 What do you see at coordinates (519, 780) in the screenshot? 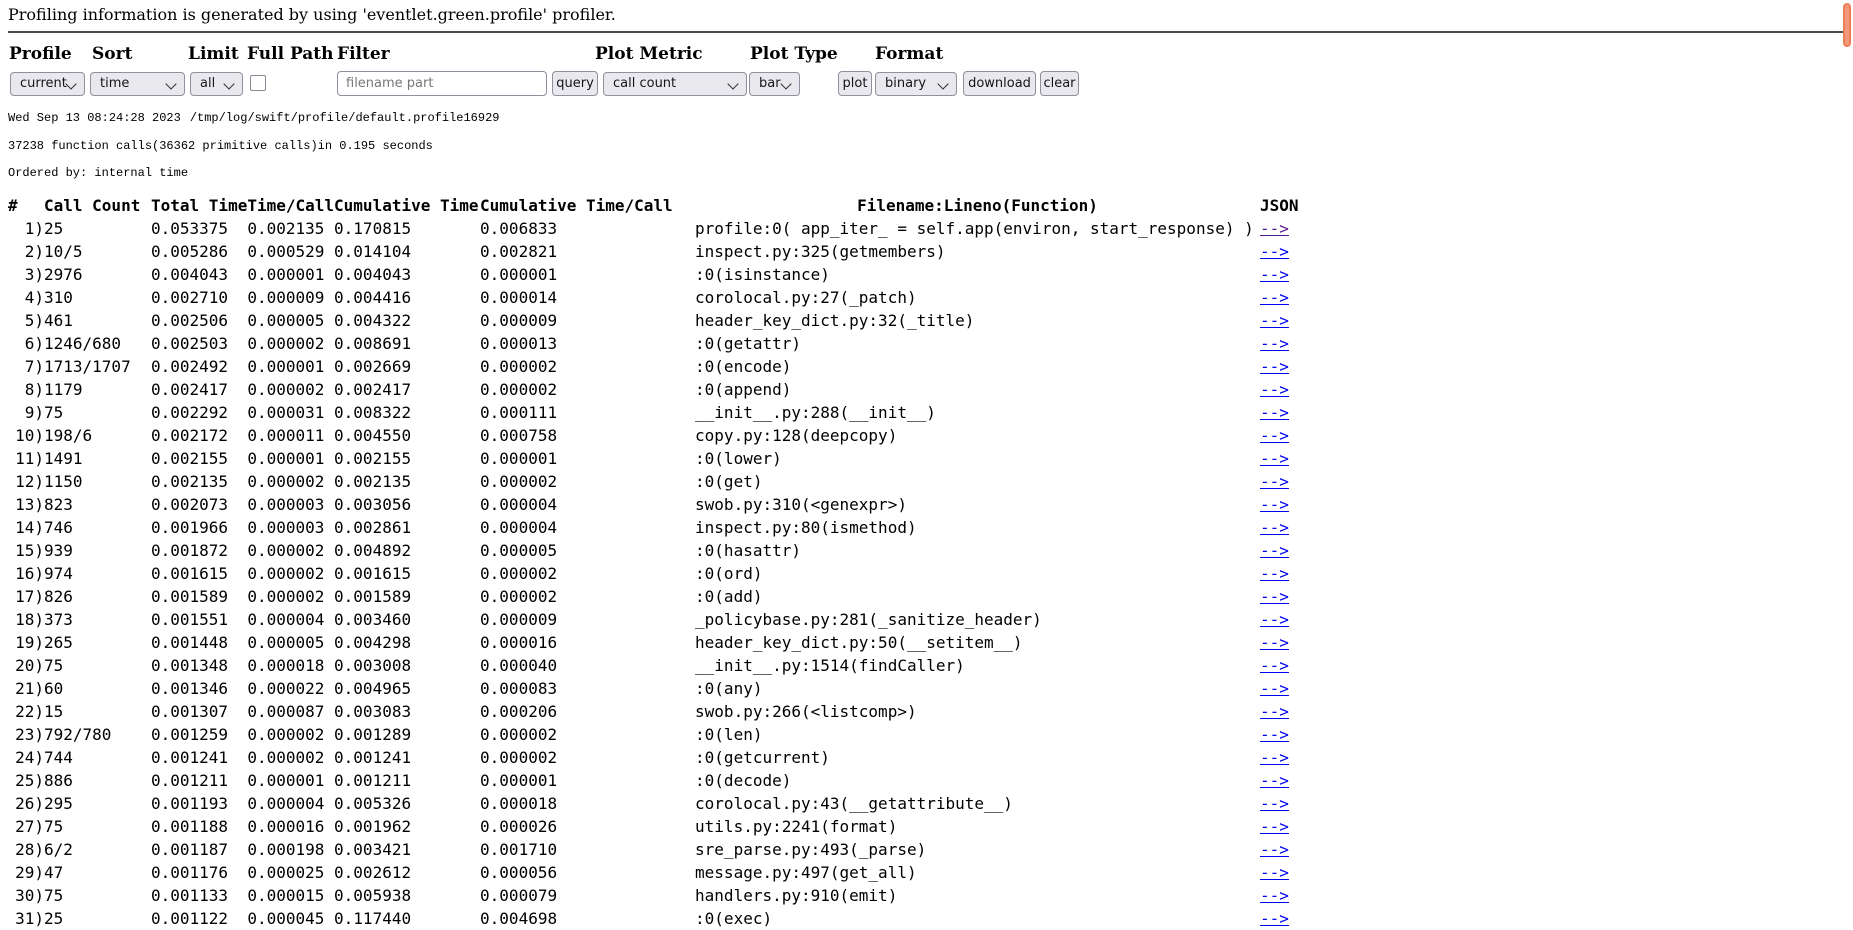
I see `cumulative-time-per-call: 0.000001` at bounding box center [519, 780].